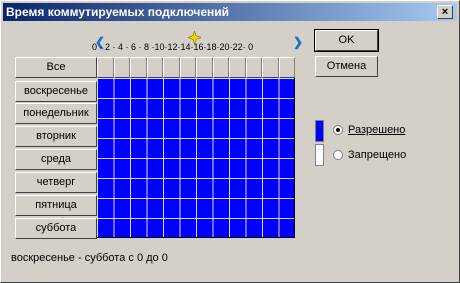 The width and height of the screenshot is (460, 283). What do you see at coordinates (56, 91) in the screenshot?
I see `day-row-sunday: воскресенье` at bounding box center [56, 91].